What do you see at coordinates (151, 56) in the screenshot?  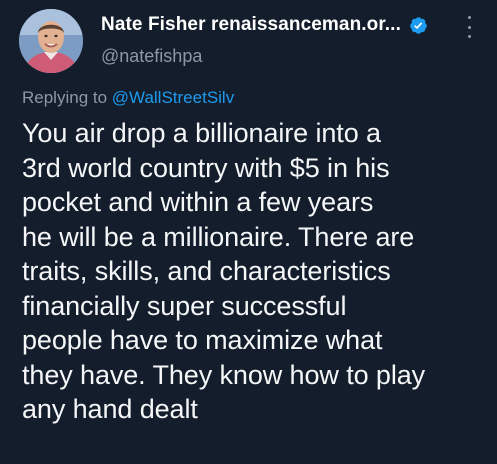 I see `author-handle: @natefishpa` at bounding box center [151, 56].